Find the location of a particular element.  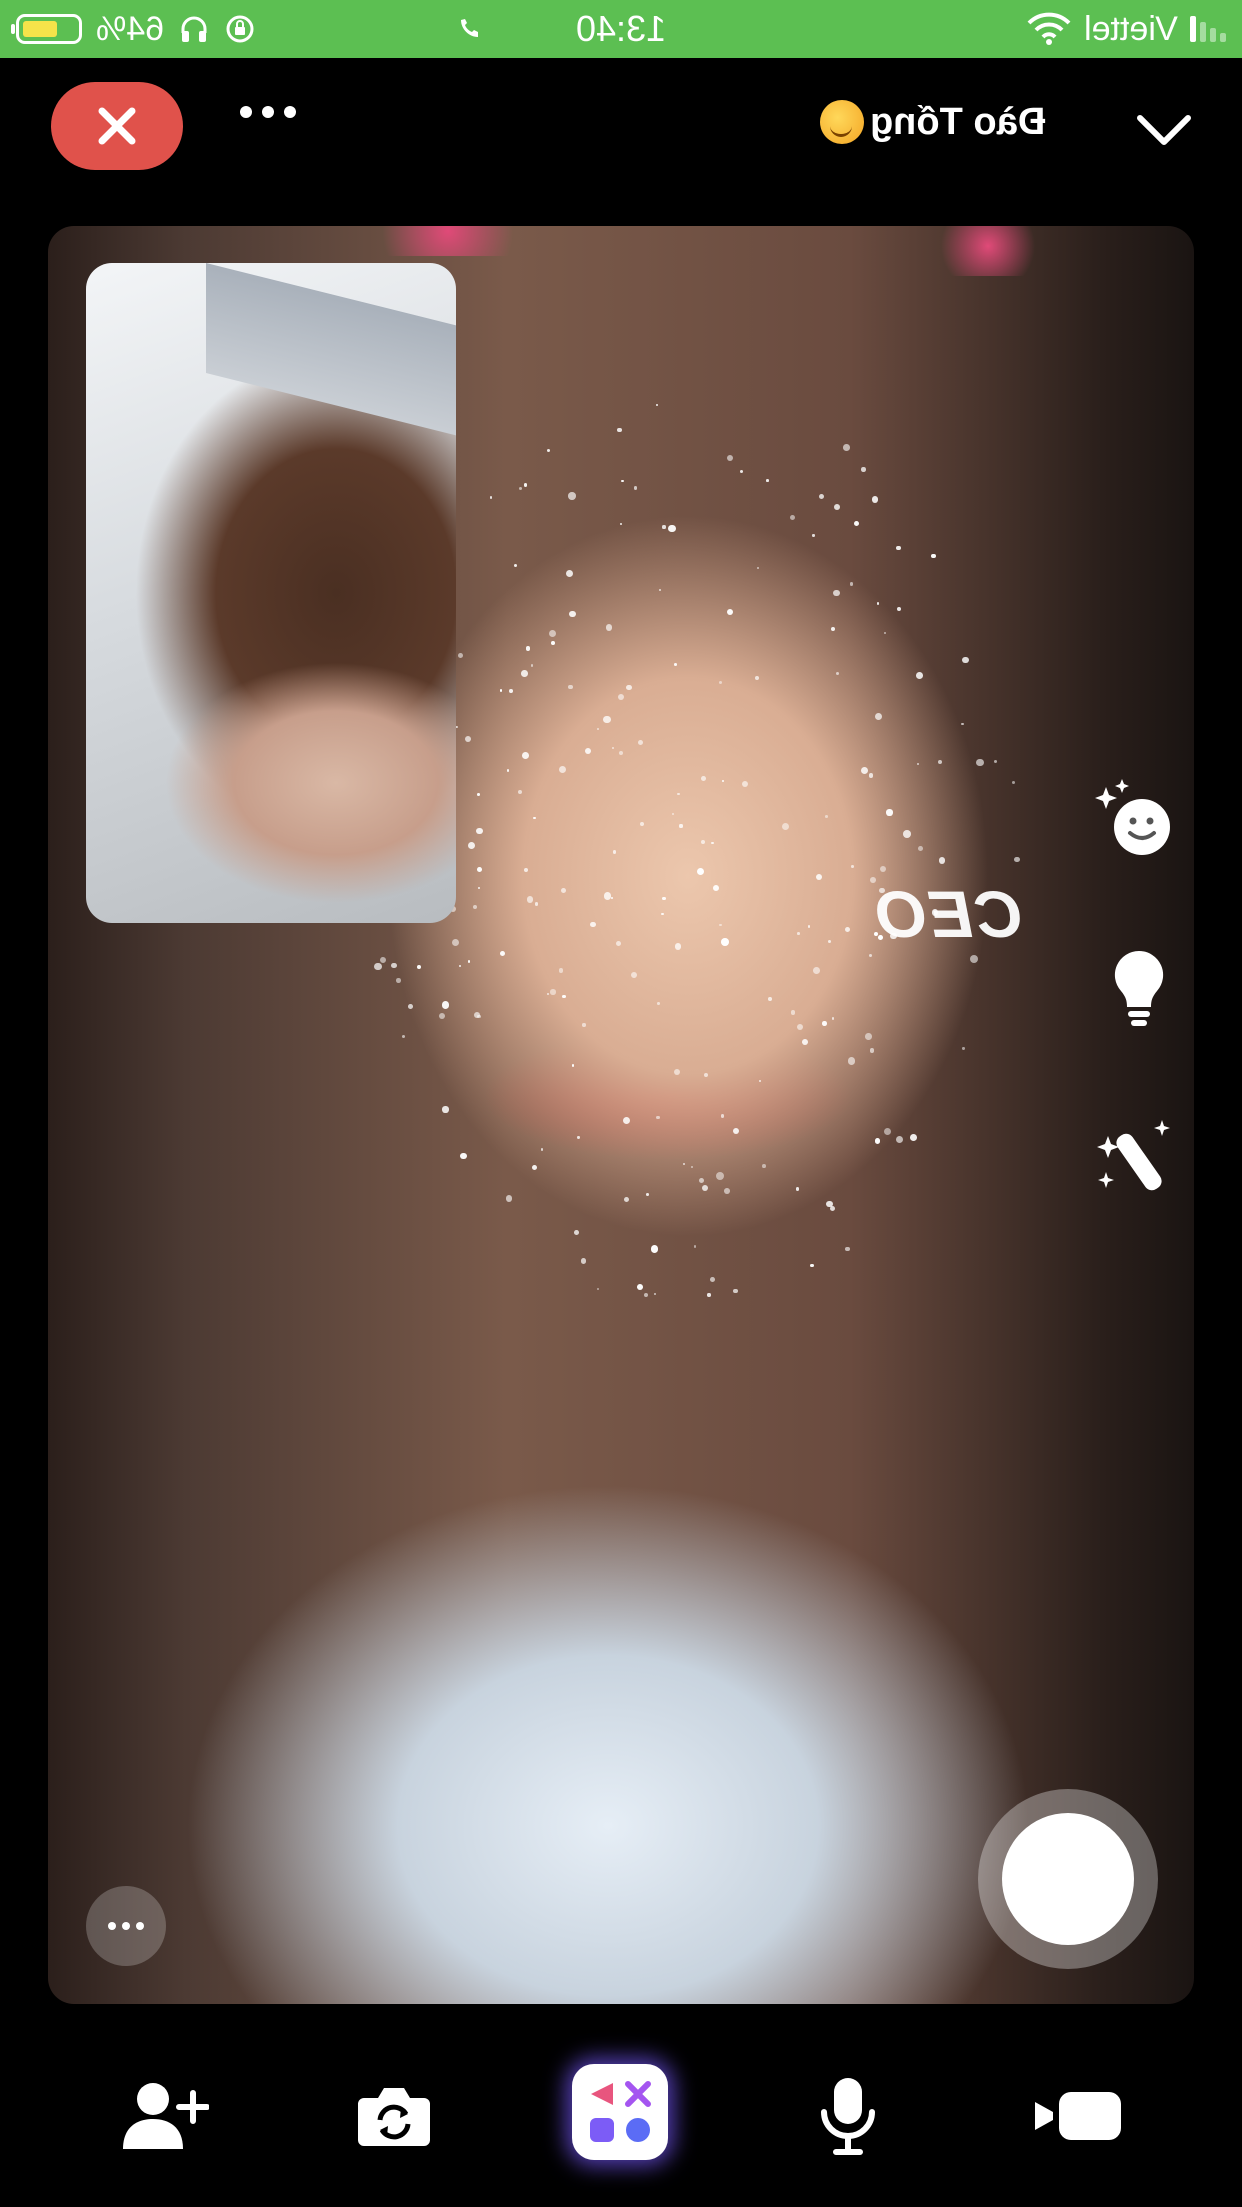

microphone-button is located at coordinates (848, 2116).